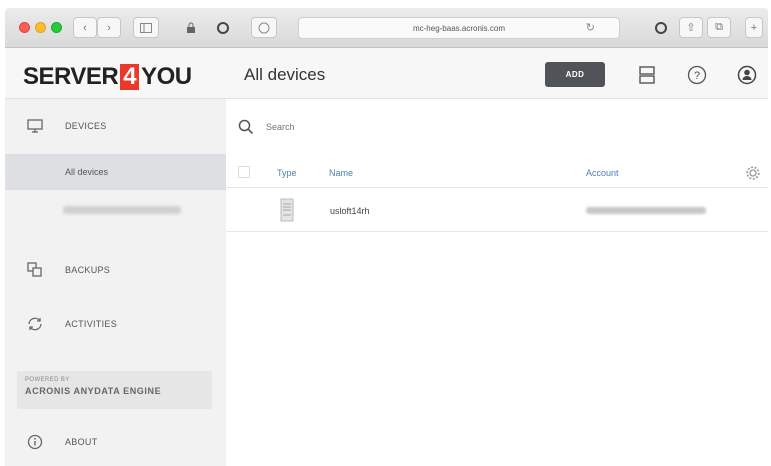 This screenshot has height=466, width=771. I want to click on new-tab-button: +, so click(754, 27).